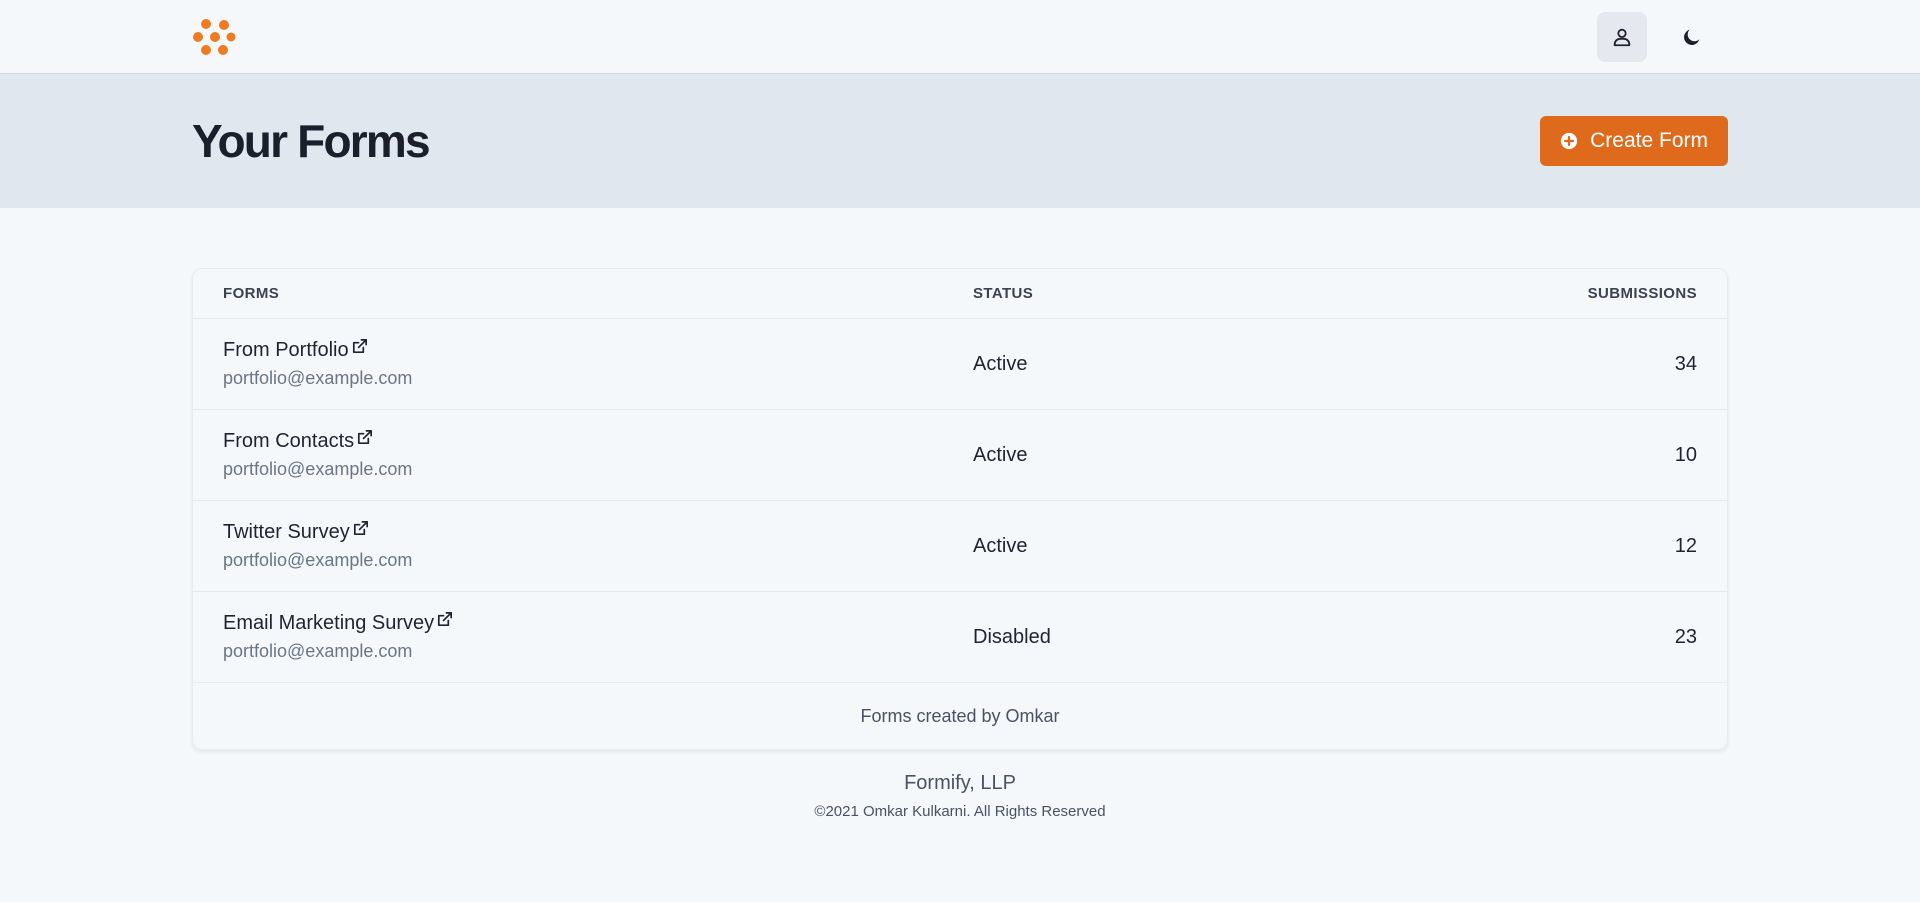 This screenshot has height=902, width=1920. I want to click on form-link: From Contacts, so click(598, 440).